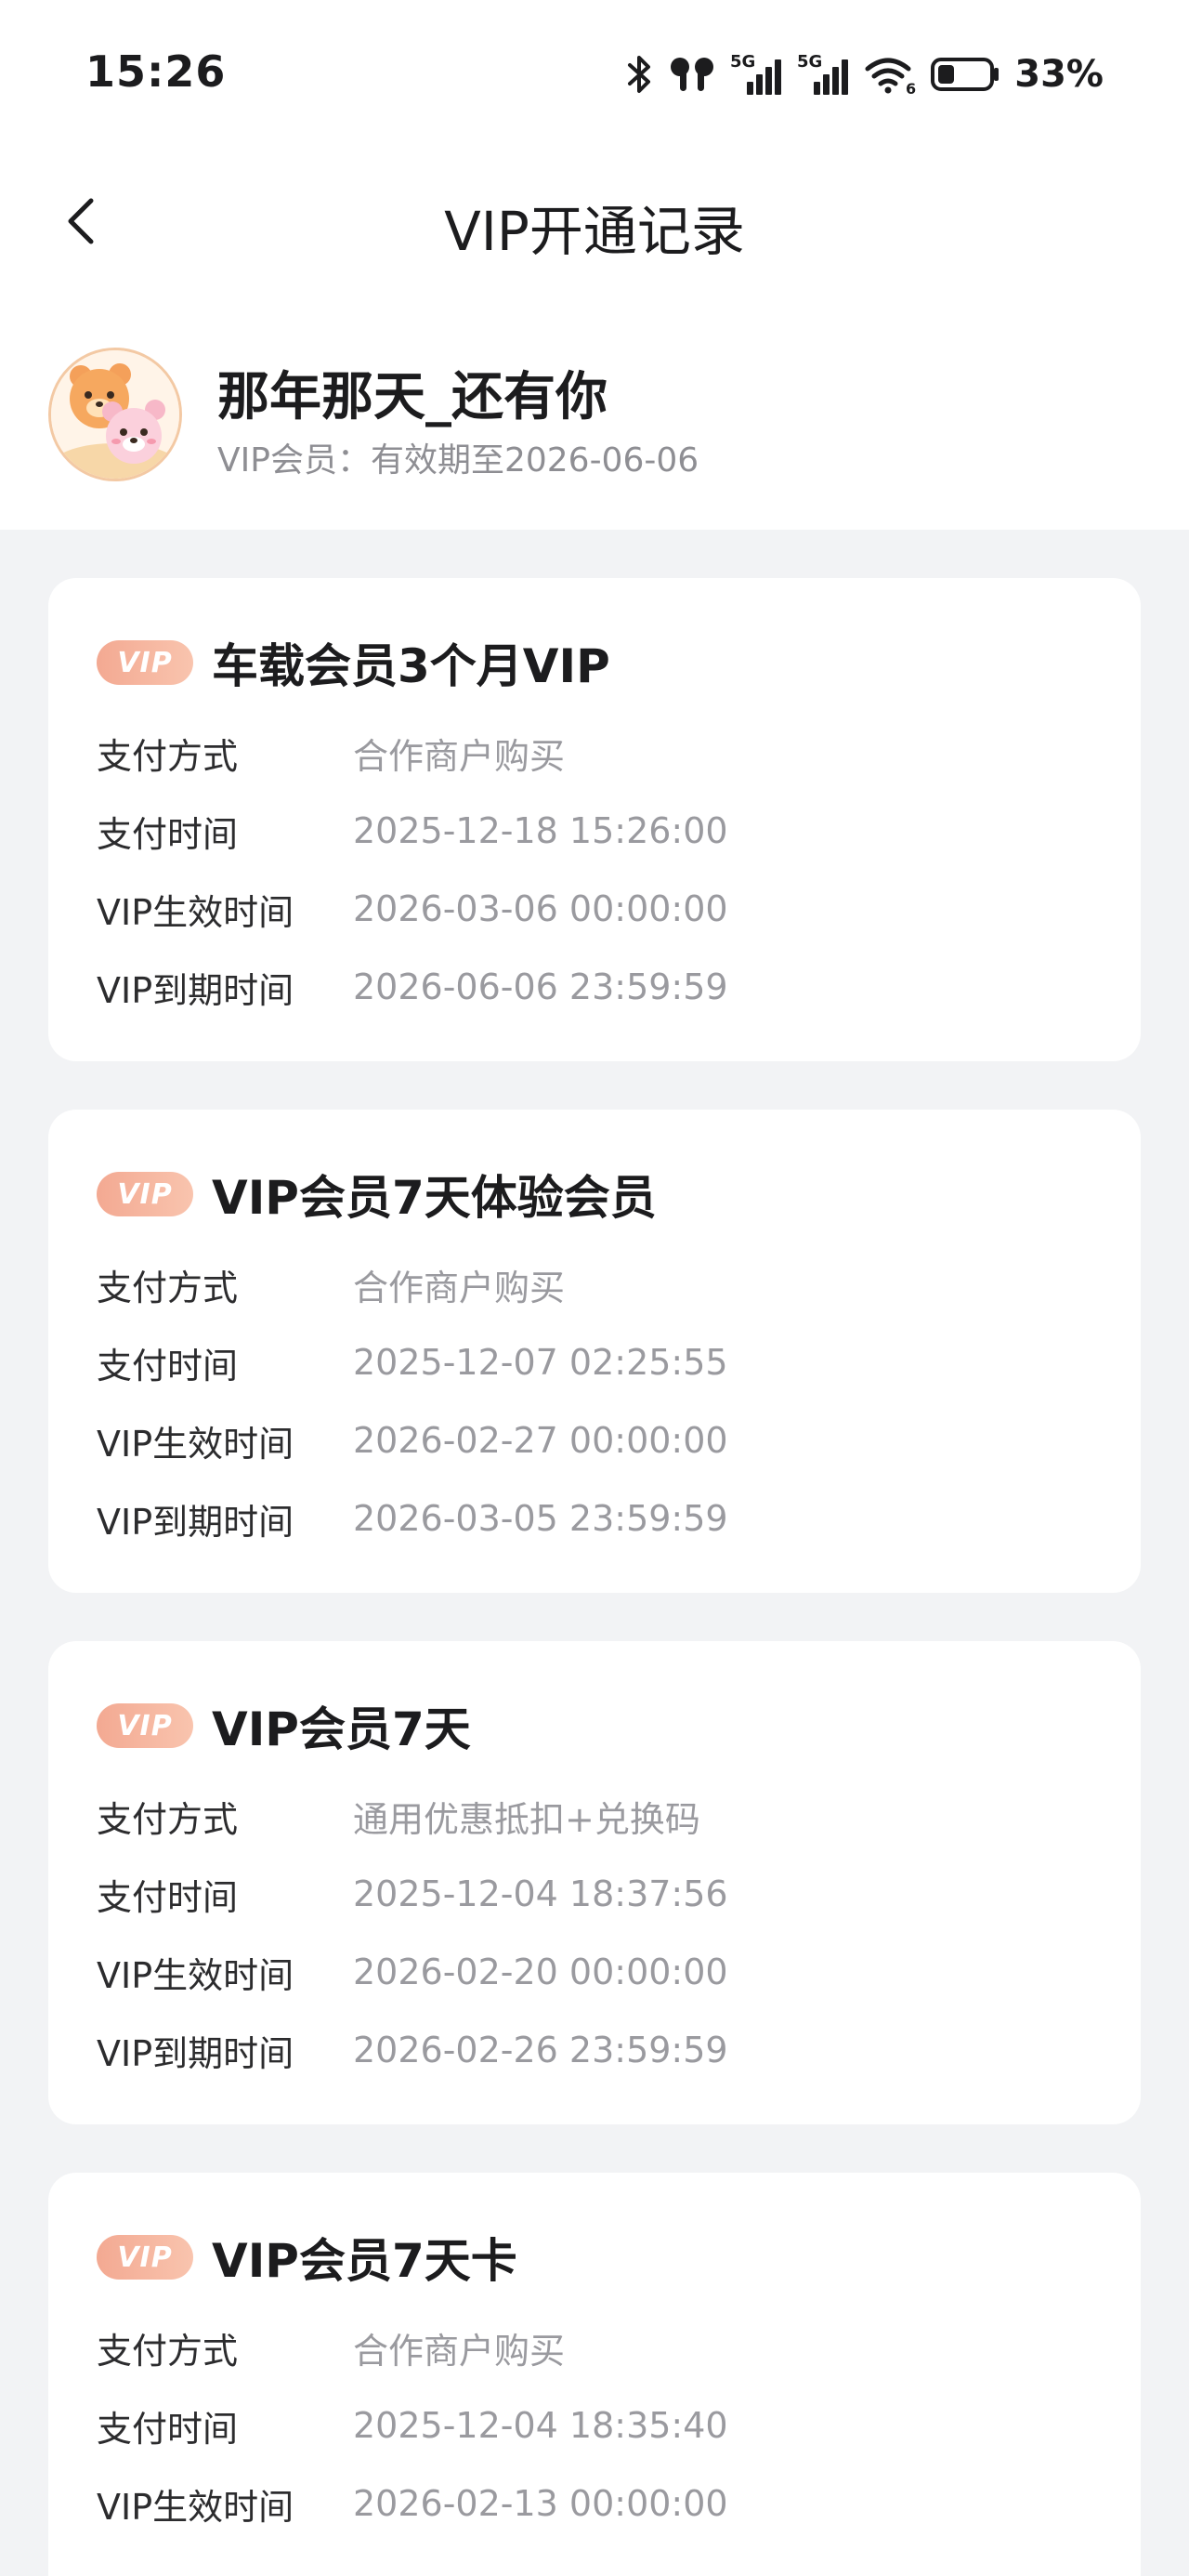 The width and height of the screenshot is (1189, 2576). I want to click on vip-start-time-row: VIP生效时间 2026-03-06 00:00:00, so click(412, 909).